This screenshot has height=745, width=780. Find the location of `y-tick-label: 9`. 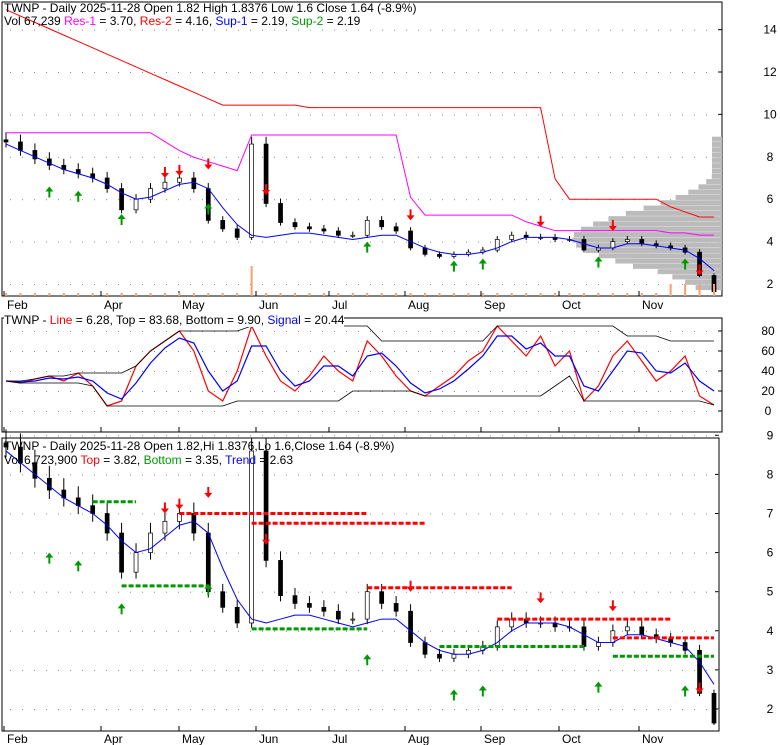

y-tick-label: 9 is located at coordinates (770, 435).